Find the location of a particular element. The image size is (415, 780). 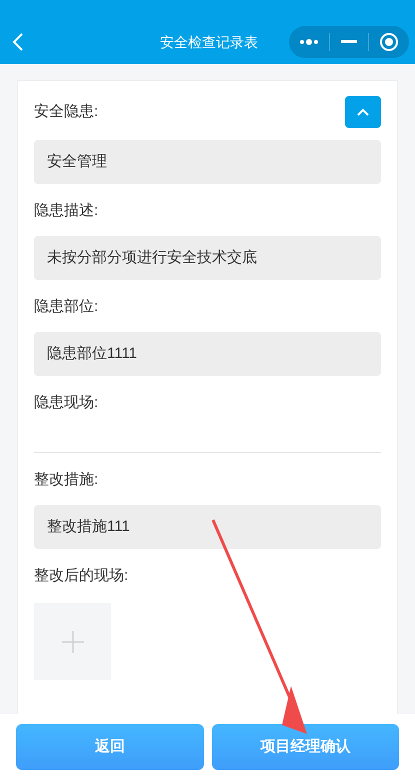

field-value: 整改措施111 is located at coordinates (207, 527).